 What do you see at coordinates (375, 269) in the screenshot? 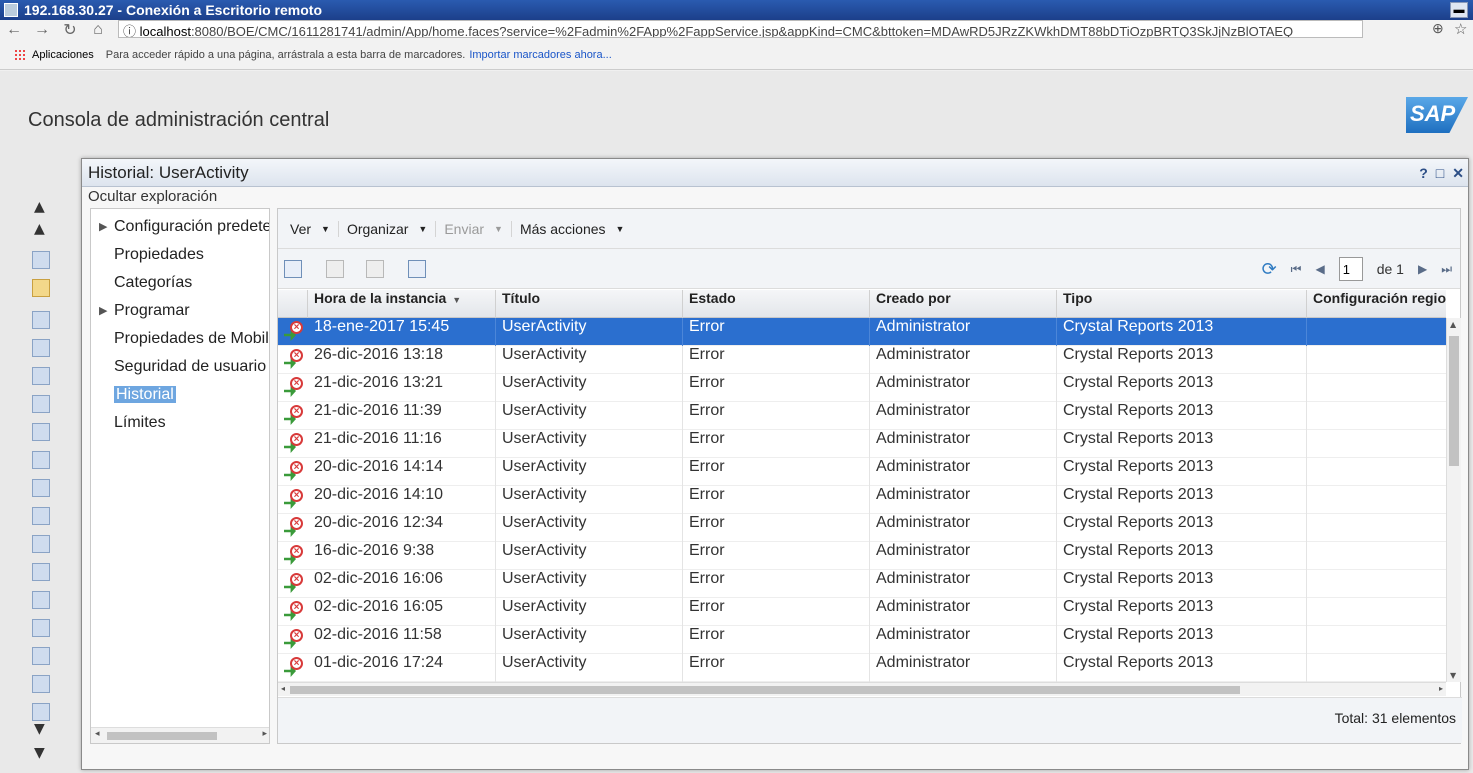
I see `view-latest-instance-icon` at bounding box center [375, 269].